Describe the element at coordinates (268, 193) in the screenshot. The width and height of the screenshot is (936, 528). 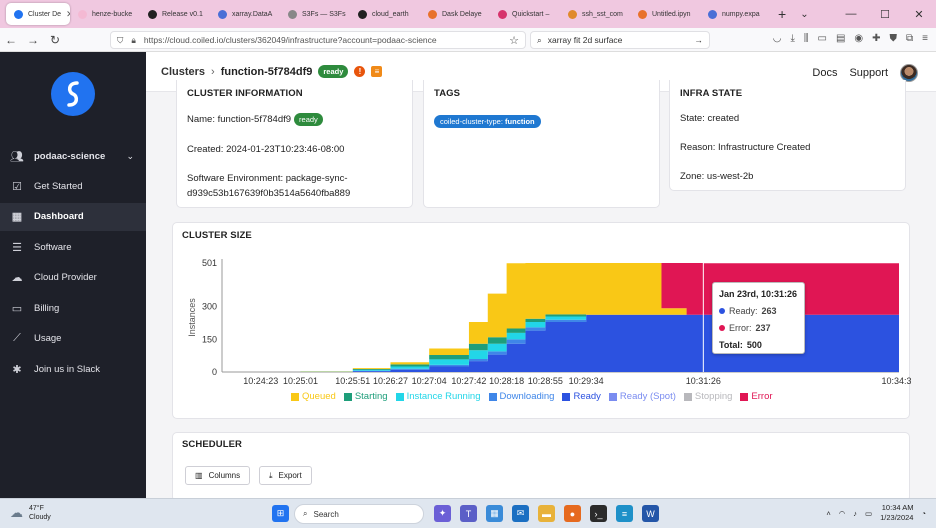
I see `software-env-line-2: d939c53b167639f0b3514a5640fba889` at that location.